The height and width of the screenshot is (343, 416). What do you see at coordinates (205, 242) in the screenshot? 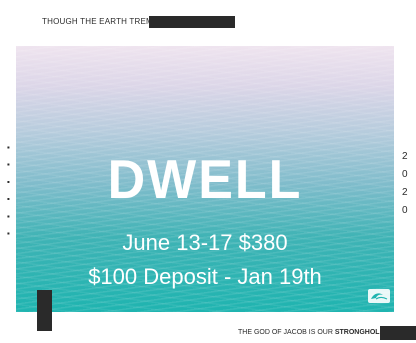
I see `event-dates-price: June 13-17 $380` at bounding box center [205, 242].